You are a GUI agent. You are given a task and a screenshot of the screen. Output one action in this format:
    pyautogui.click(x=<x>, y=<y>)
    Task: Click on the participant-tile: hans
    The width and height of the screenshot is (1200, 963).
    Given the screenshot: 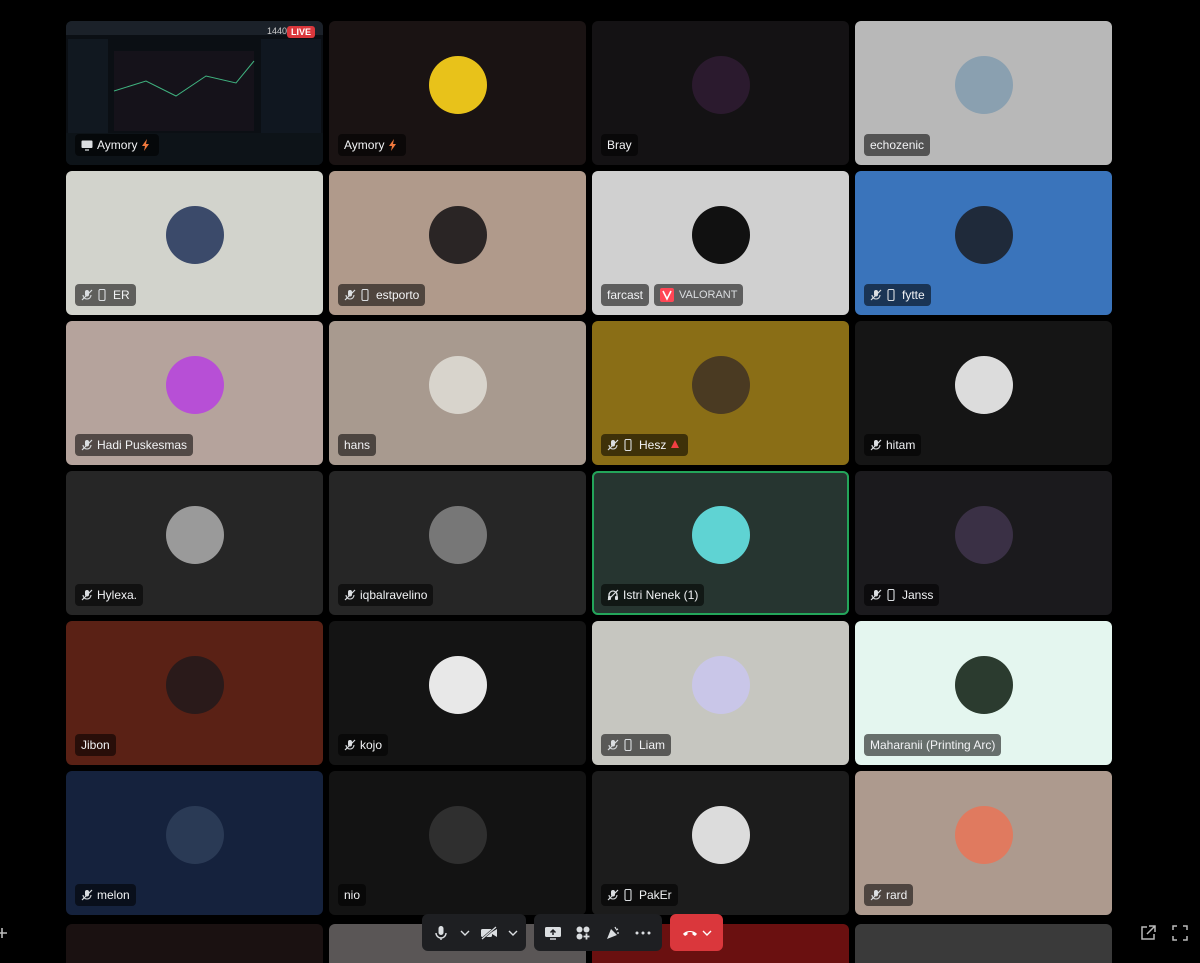 What is the action you would take?
    pyautogui.click(x=457, y=393)
    